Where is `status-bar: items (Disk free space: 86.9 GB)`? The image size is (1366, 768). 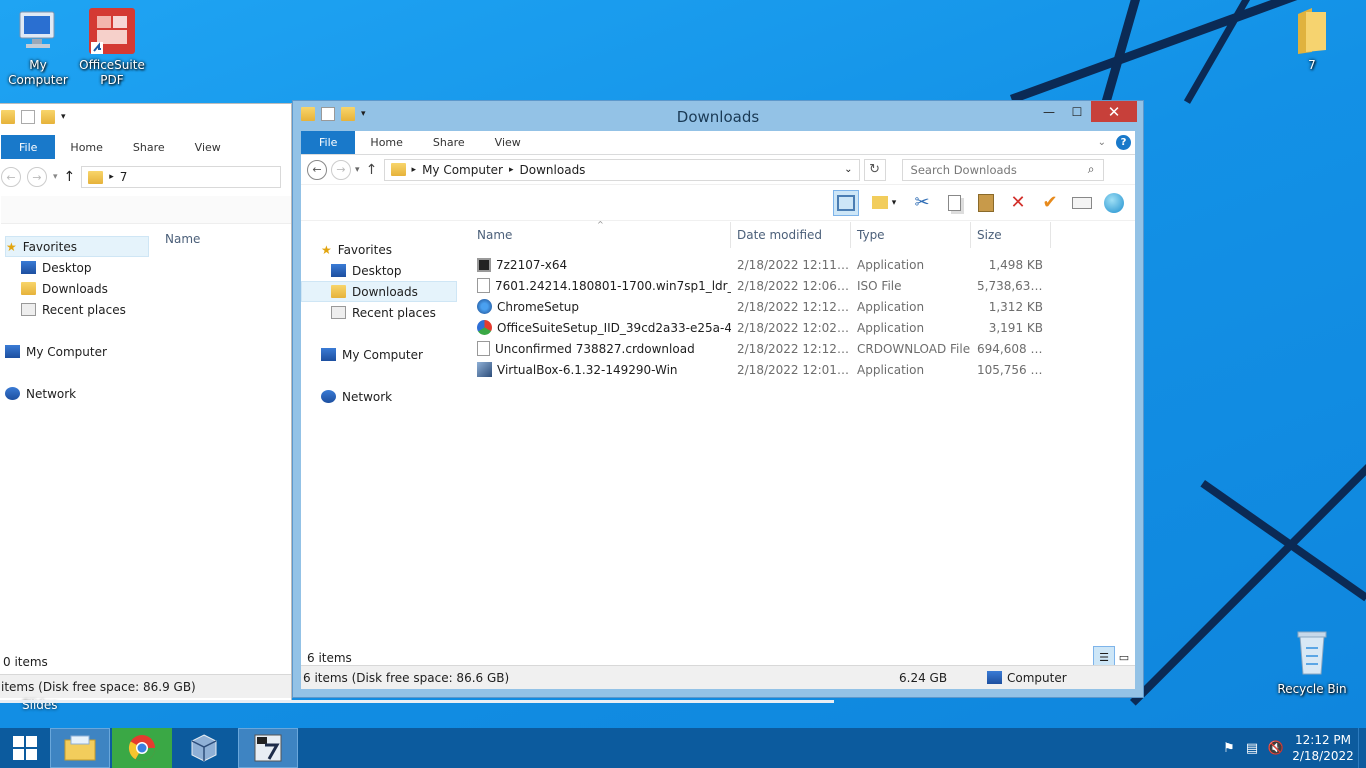
status-bar: items (Disk free space: 86.9 GB) is located at coordinates (145, 686).